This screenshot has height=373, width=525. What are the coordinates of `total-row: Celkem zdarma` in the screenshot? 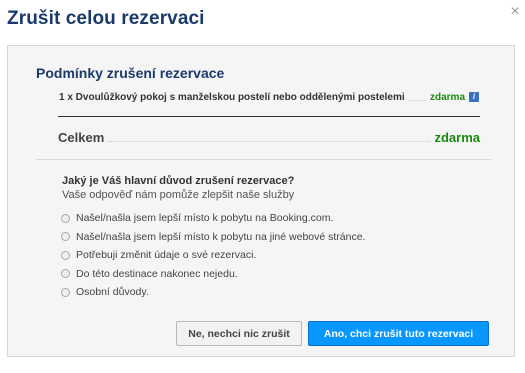 It's located at (269, 137).